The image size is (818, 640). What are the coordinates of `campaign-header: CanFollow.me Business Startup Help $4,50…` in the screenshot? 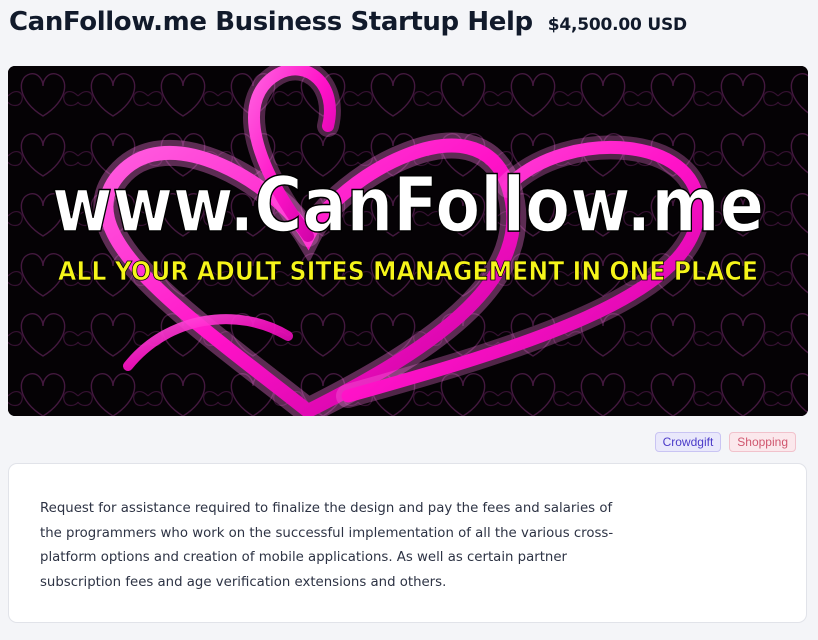 It's located at (348, 22).